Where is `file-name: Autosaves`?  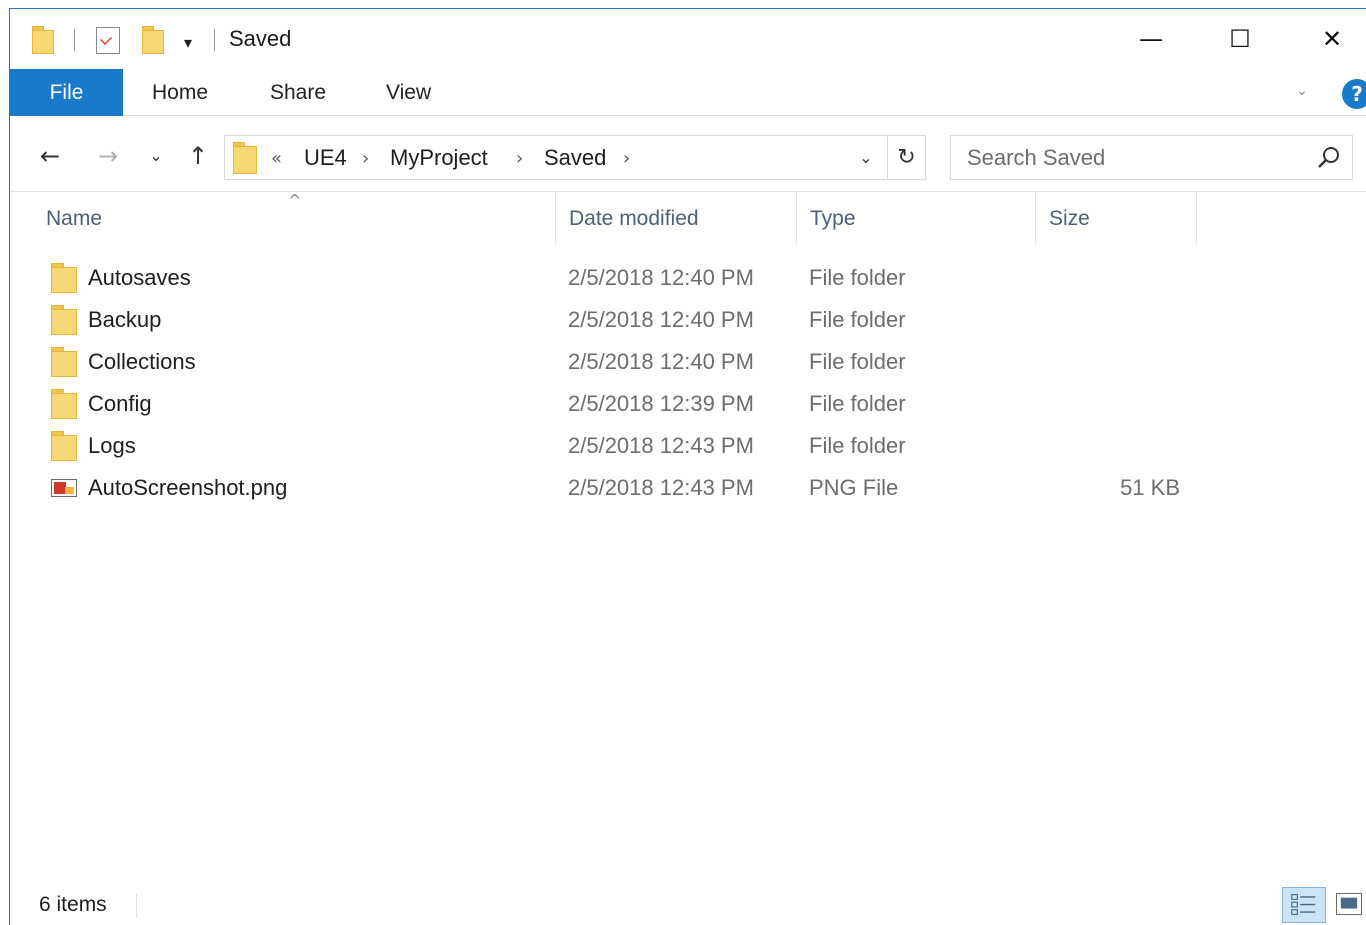
file-name: Autosaves is located at coordinates (139, 277).